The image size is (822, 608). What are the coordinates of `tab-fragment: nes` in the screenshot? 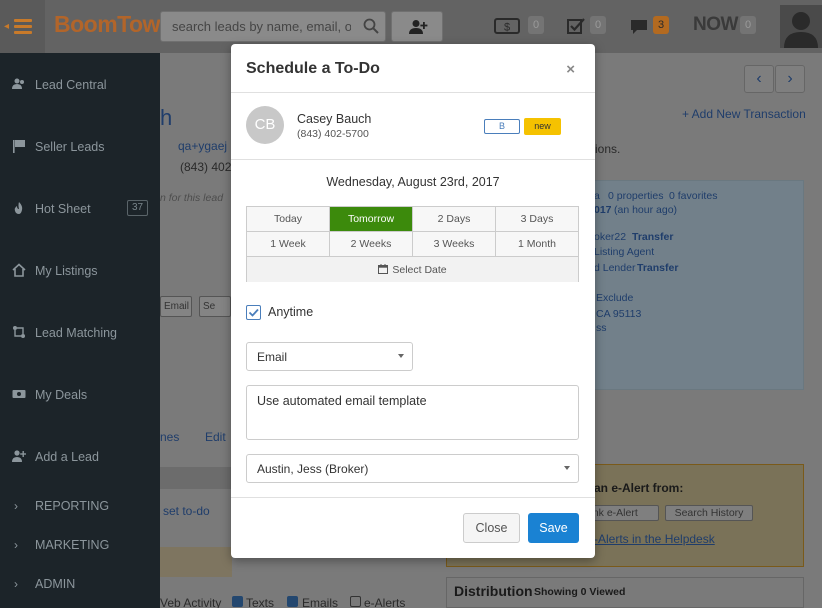 It's located at (169, 437).